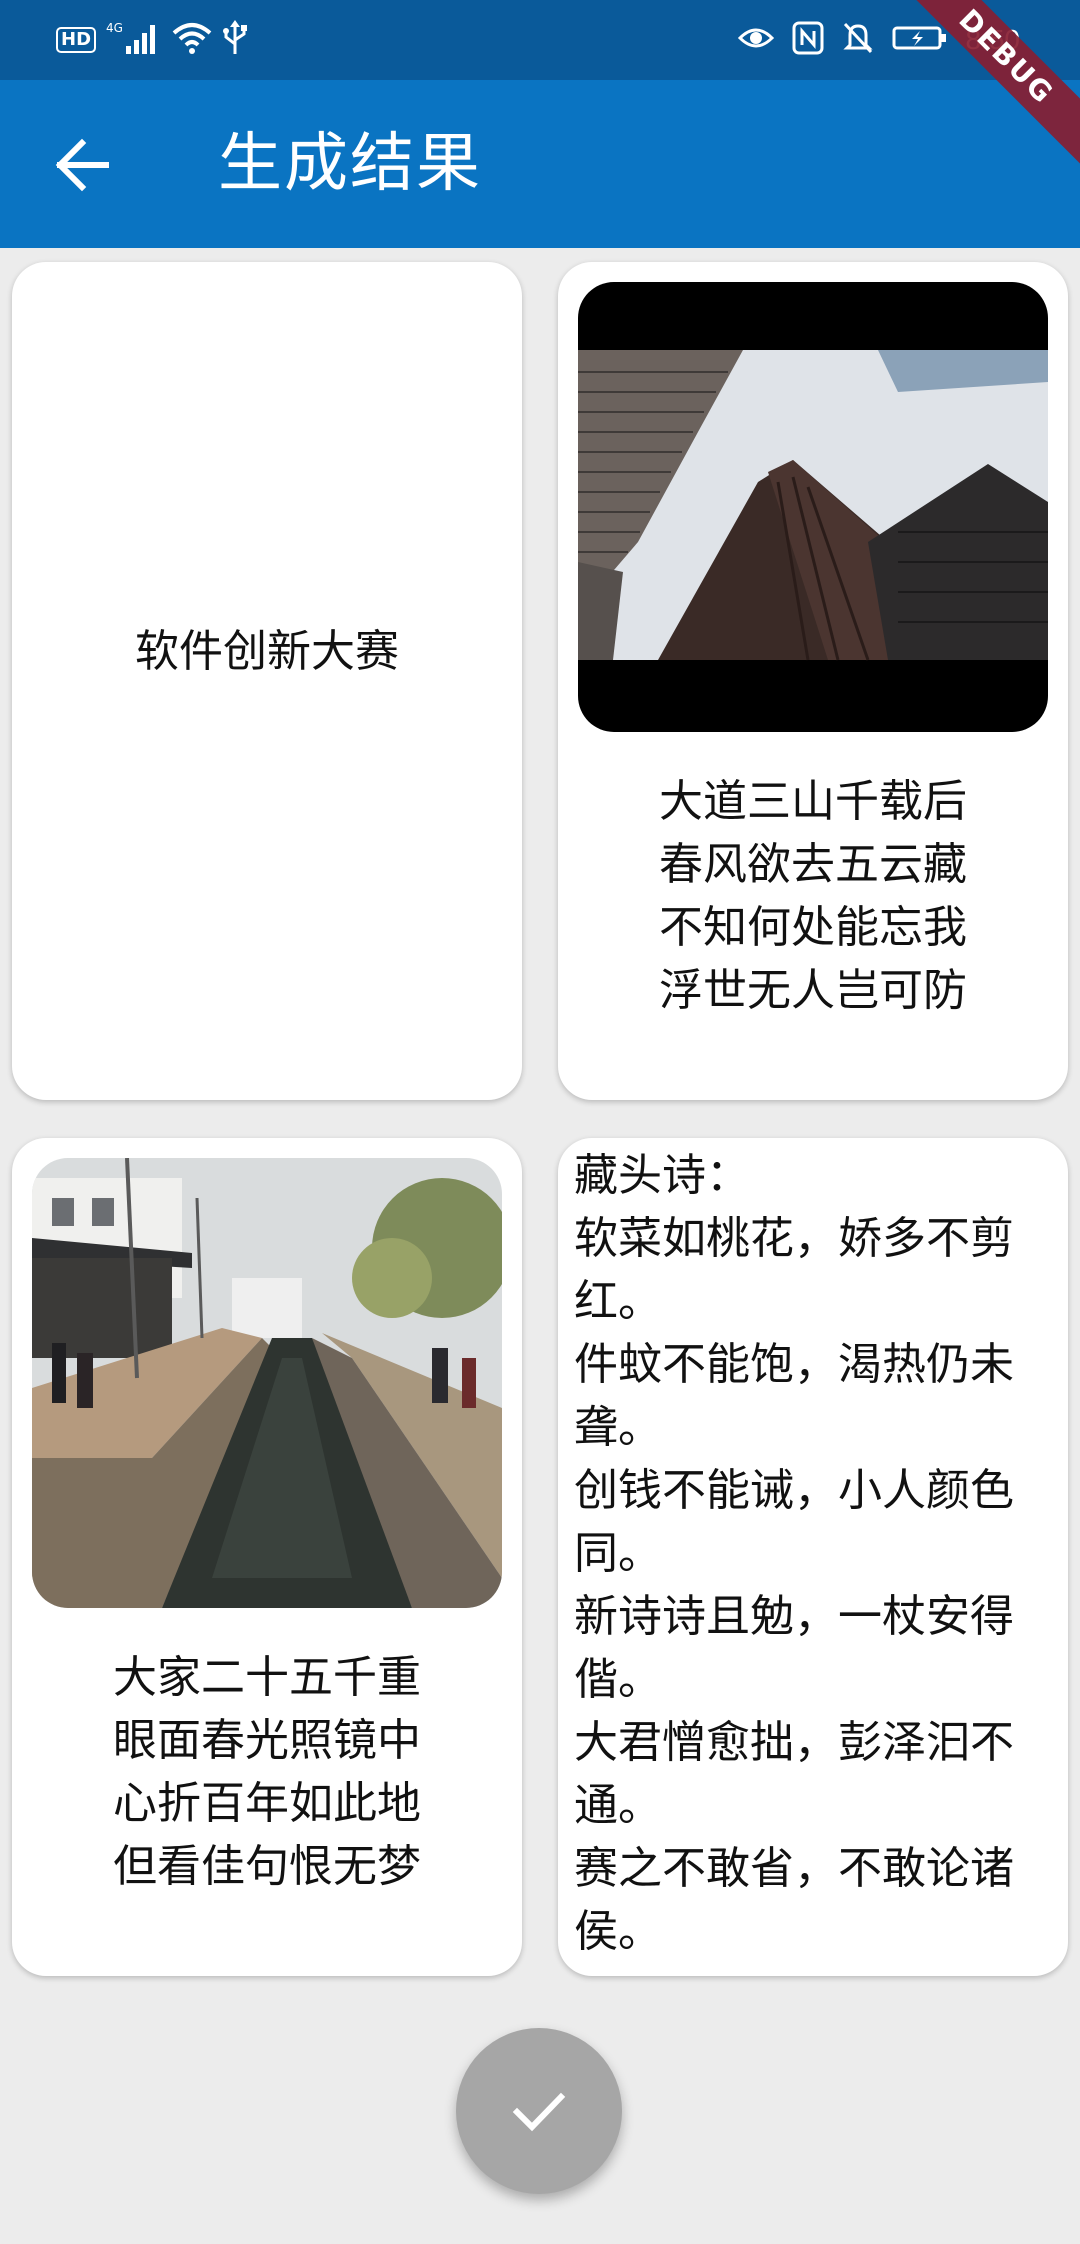 The height and width of the screenshot is (2244, 1080). I want to click on eye-icon, so click(755, 40).